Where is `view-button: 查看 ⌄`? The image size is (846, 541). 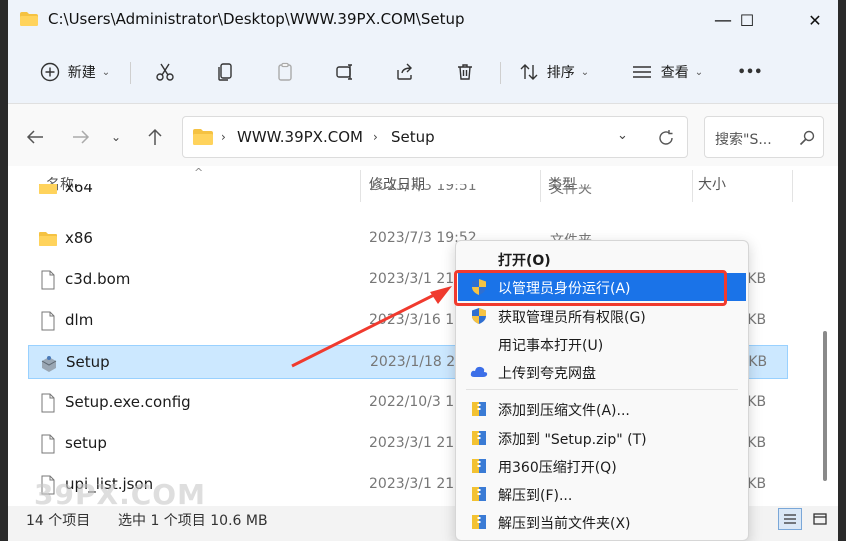 view-button: 查看 ⌄ is located at coordinates (667, 72).